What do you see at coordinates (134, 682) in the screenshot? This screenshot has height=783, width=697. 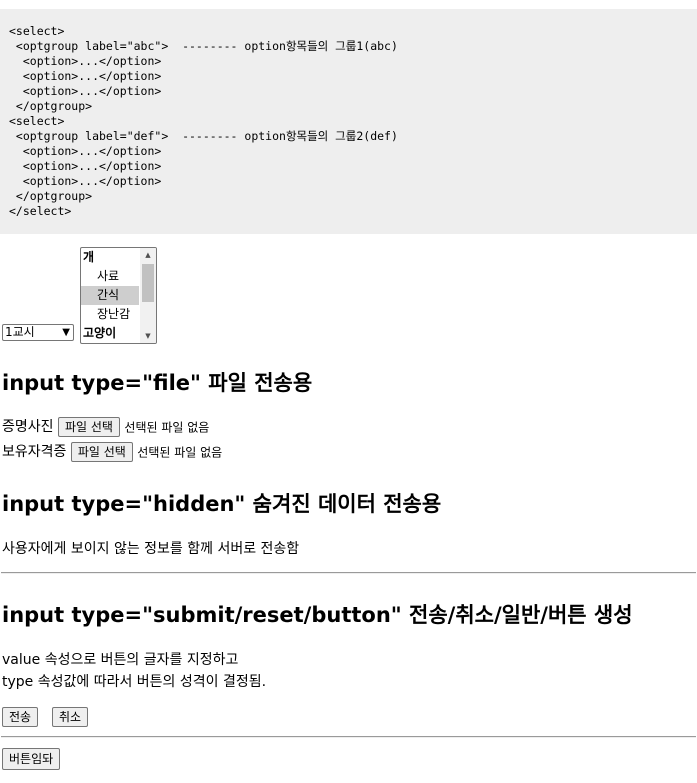 I see `button-section-line-2: type 속성값에 따라서 버튼의 성격이 결정됨.` at bounding box center [134, 682].